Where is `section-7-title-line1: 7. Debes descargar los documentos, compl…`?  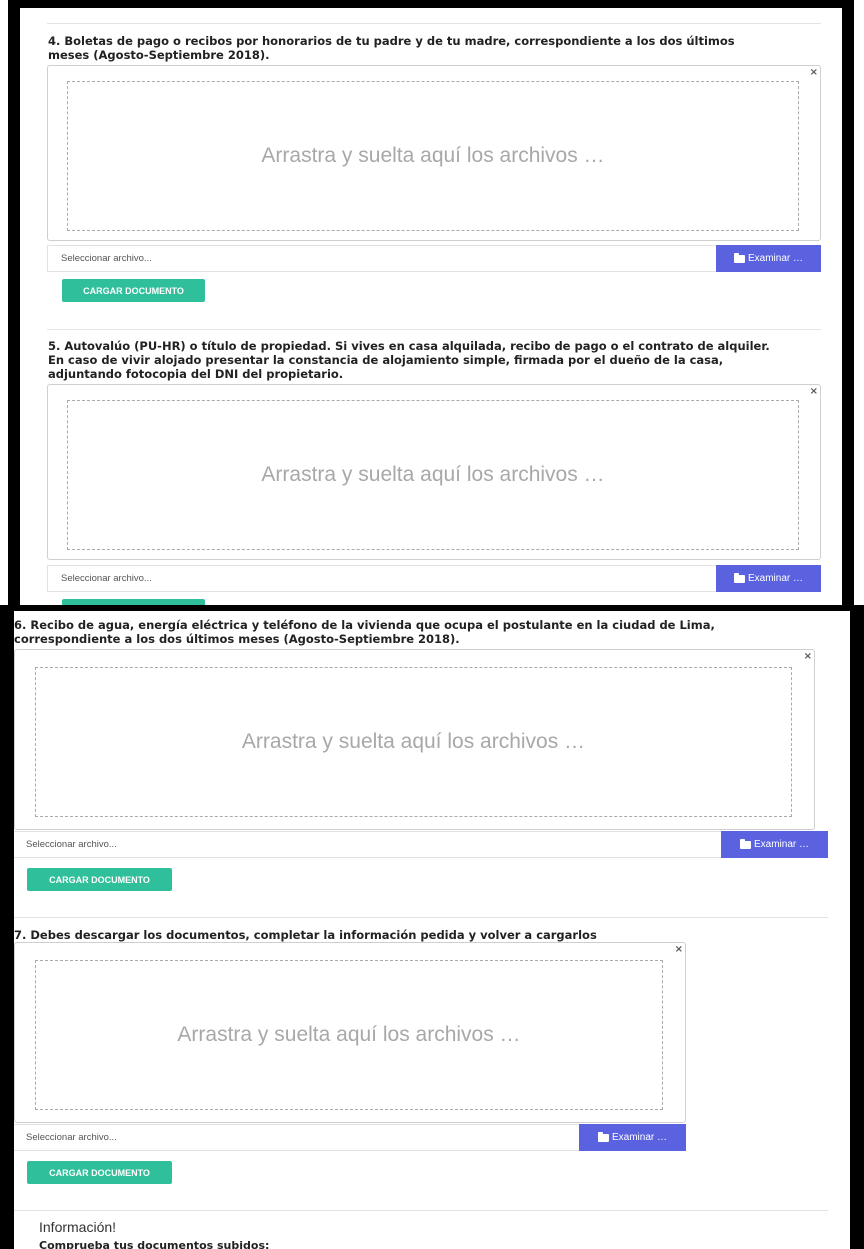
section-7-title-line1: 7. Debes descargar los documentos, compl… is located at coordinates (305, 935).